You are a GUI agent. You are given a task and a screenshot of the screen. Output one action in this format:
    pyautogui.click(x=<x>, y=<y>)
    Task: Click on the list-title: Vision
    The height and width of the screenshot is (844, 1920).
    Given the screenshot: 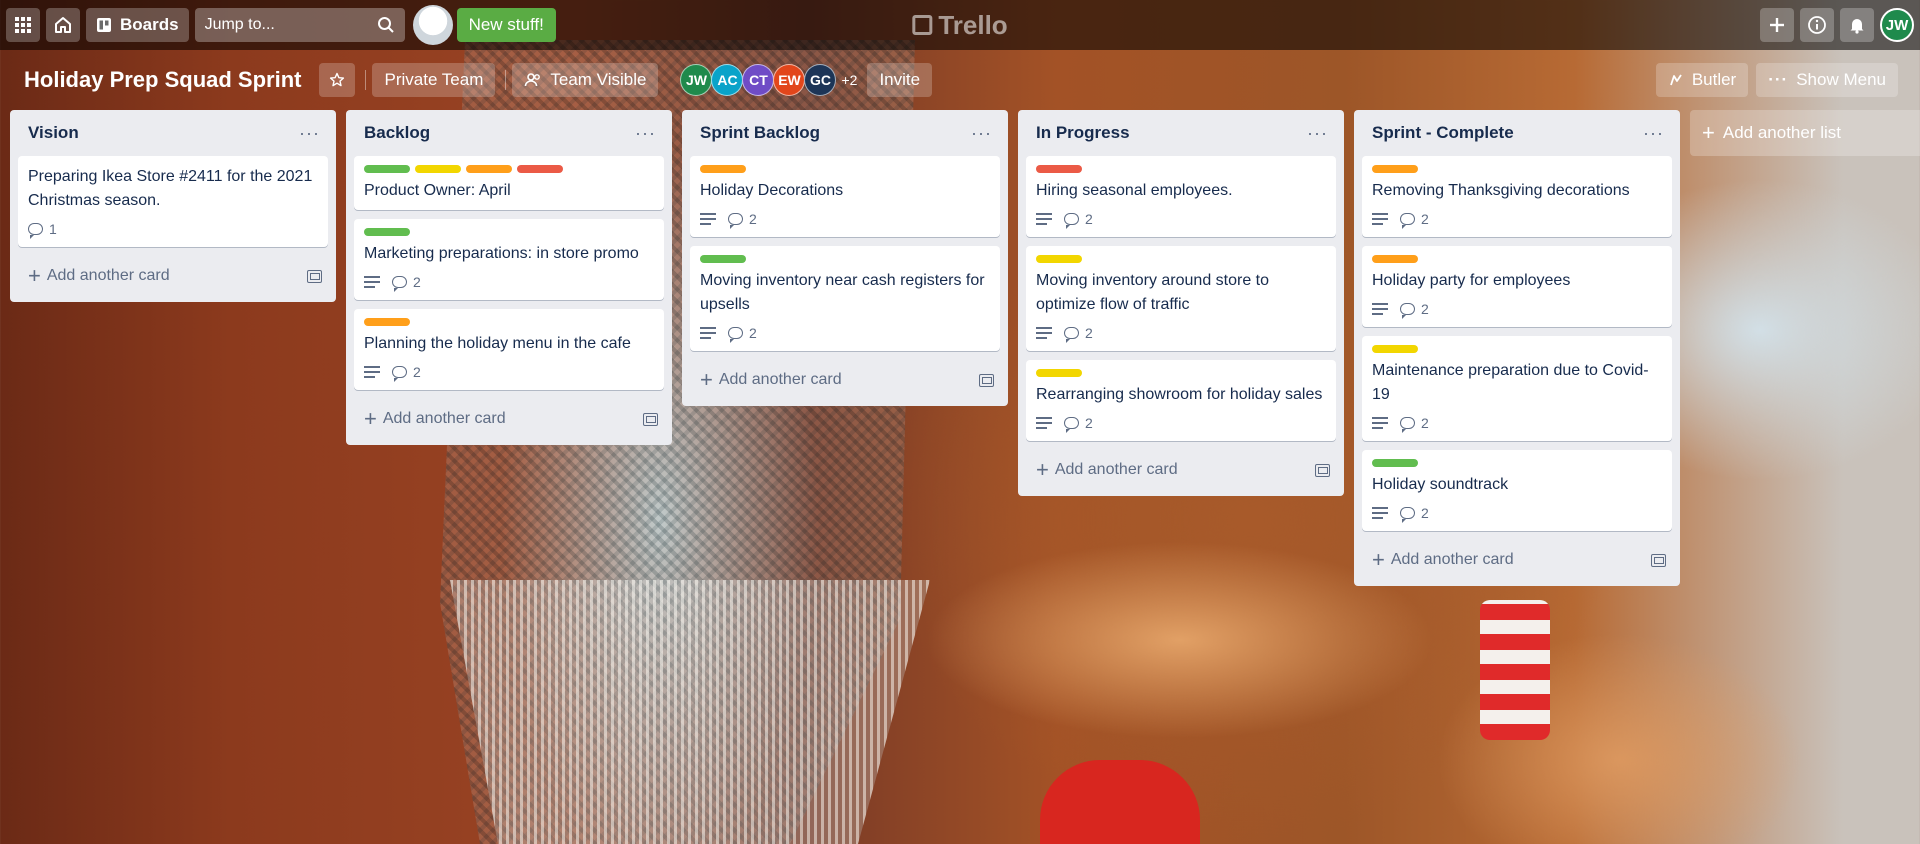 What is the action you would take?
    pyautogui.click(x=53, y=133)
    